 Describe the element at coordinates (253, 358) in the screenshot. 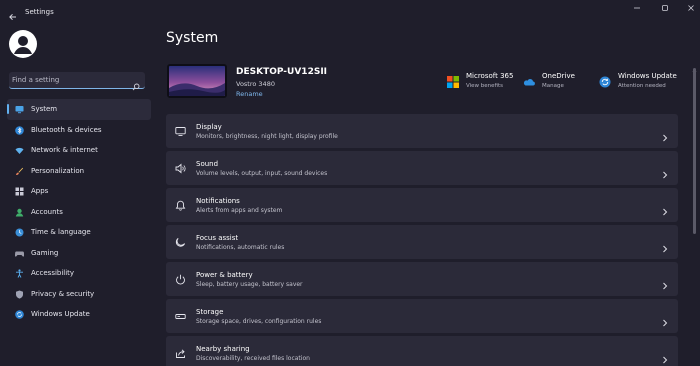

I see `card-subtitle: Discoverability, received files location` at that location.